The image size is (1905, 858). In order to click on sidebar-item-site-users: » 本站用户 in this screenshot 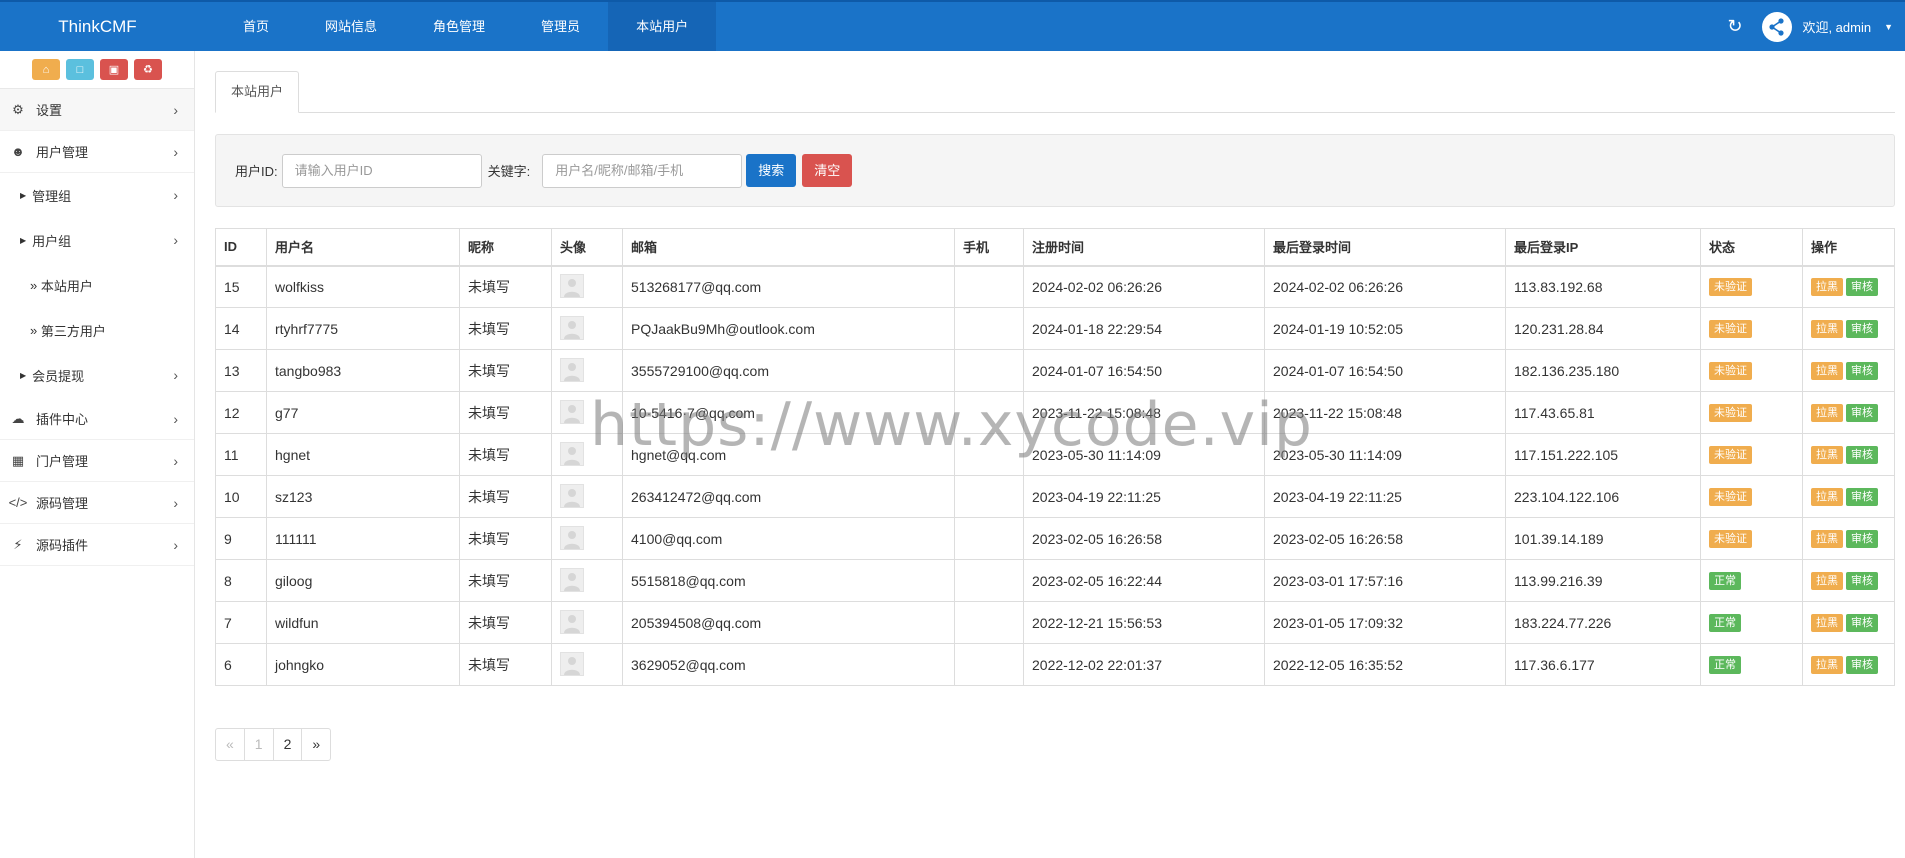, I will do `click(97, 285)`.